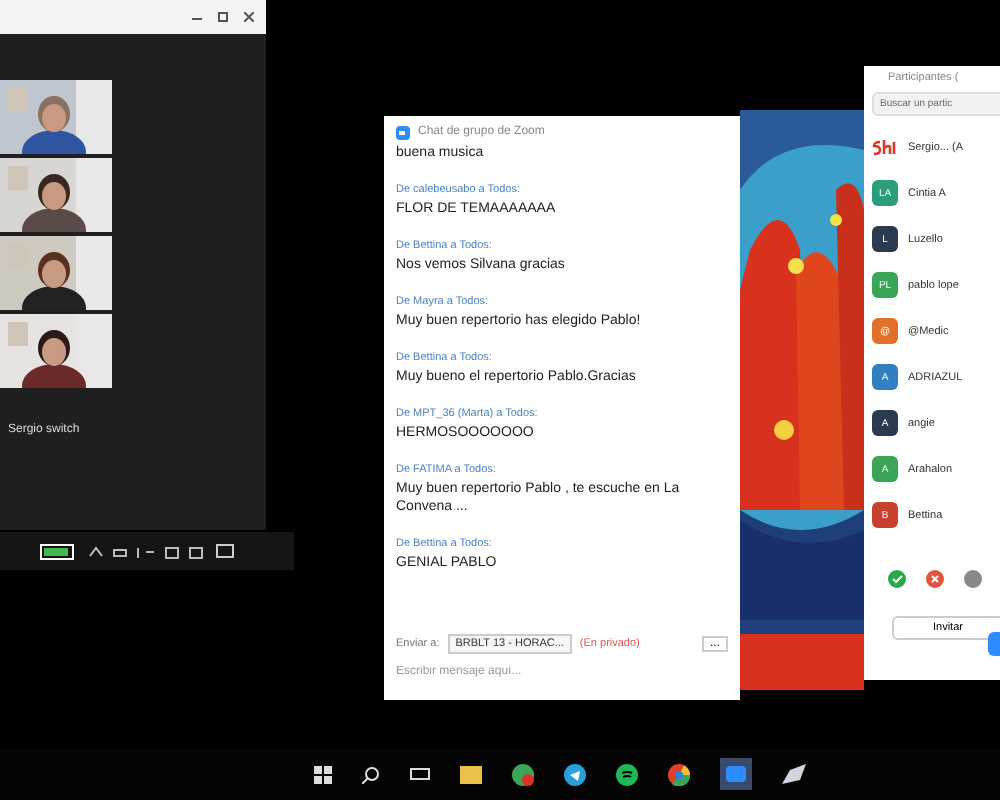  I want to click on search-icon, so click(371, 774).